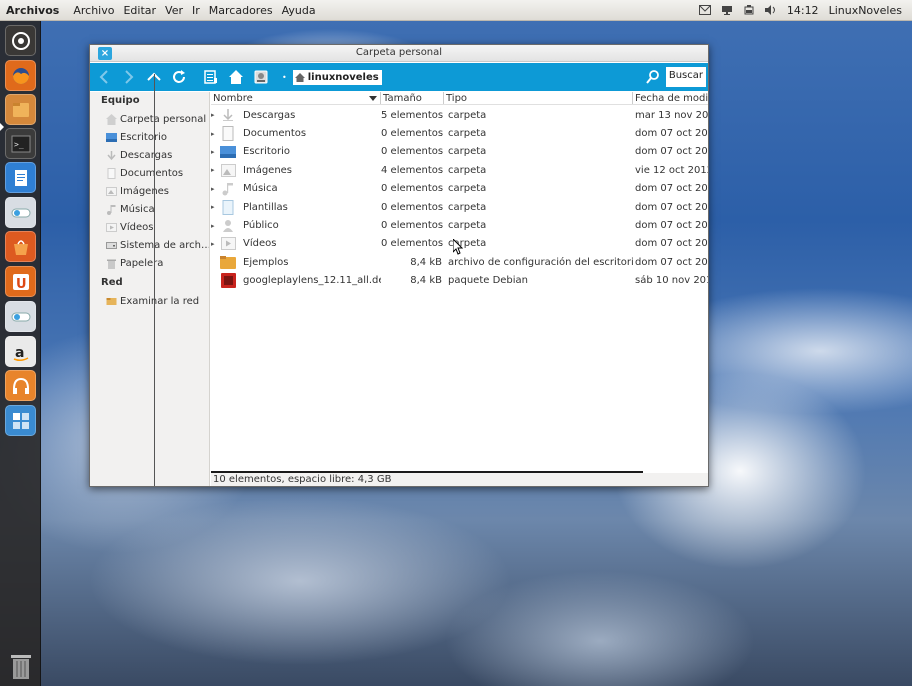 The height and width of the screenshot is (686, 912). Describe the element at coordinates (154, 280) in the screenshot. I see `sidebar-divider` at that location.